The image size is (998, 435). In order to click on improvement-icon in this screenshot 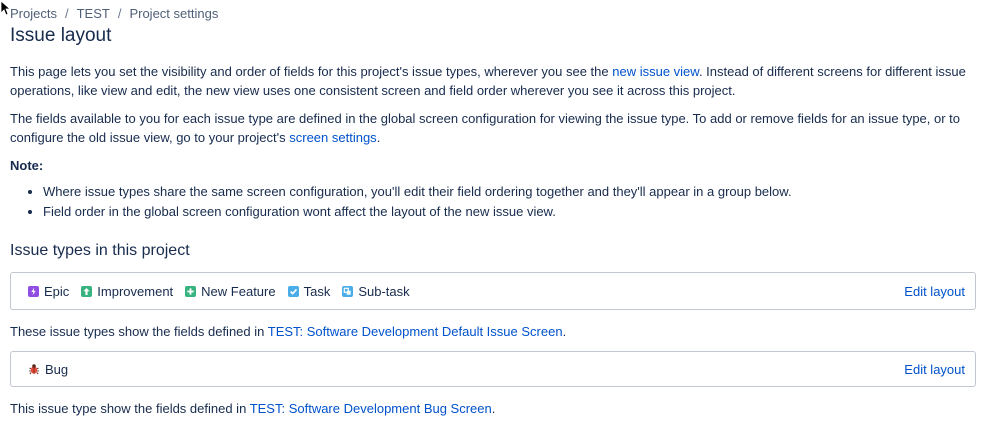, I will do `click(87, 291)`.